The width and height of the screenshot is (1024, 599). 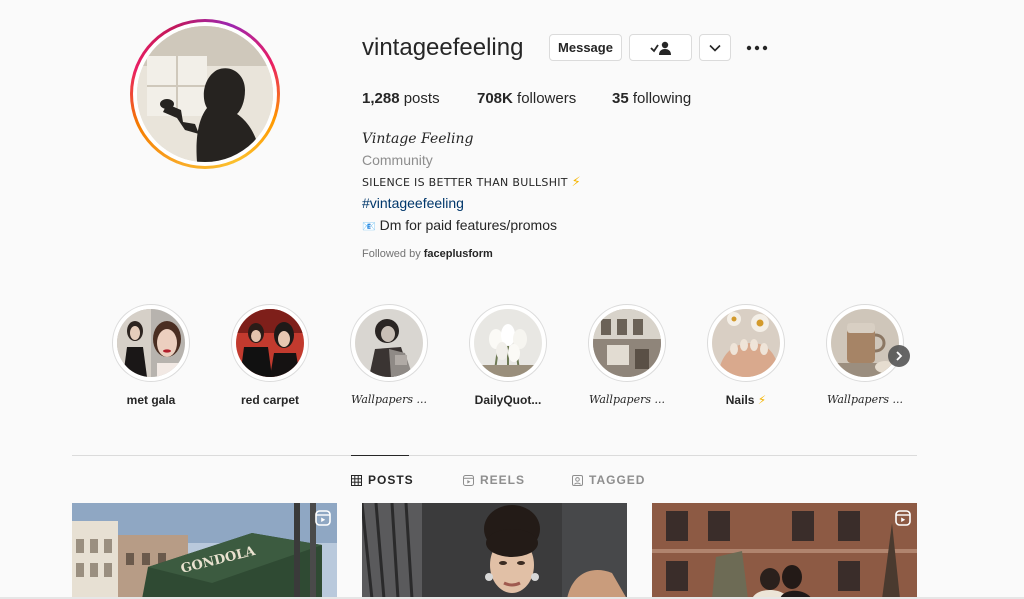 What do you see at coordinates (495, 98) in the screenshot?
I see `followers-count: 708K` at bounding box center [495, 98].